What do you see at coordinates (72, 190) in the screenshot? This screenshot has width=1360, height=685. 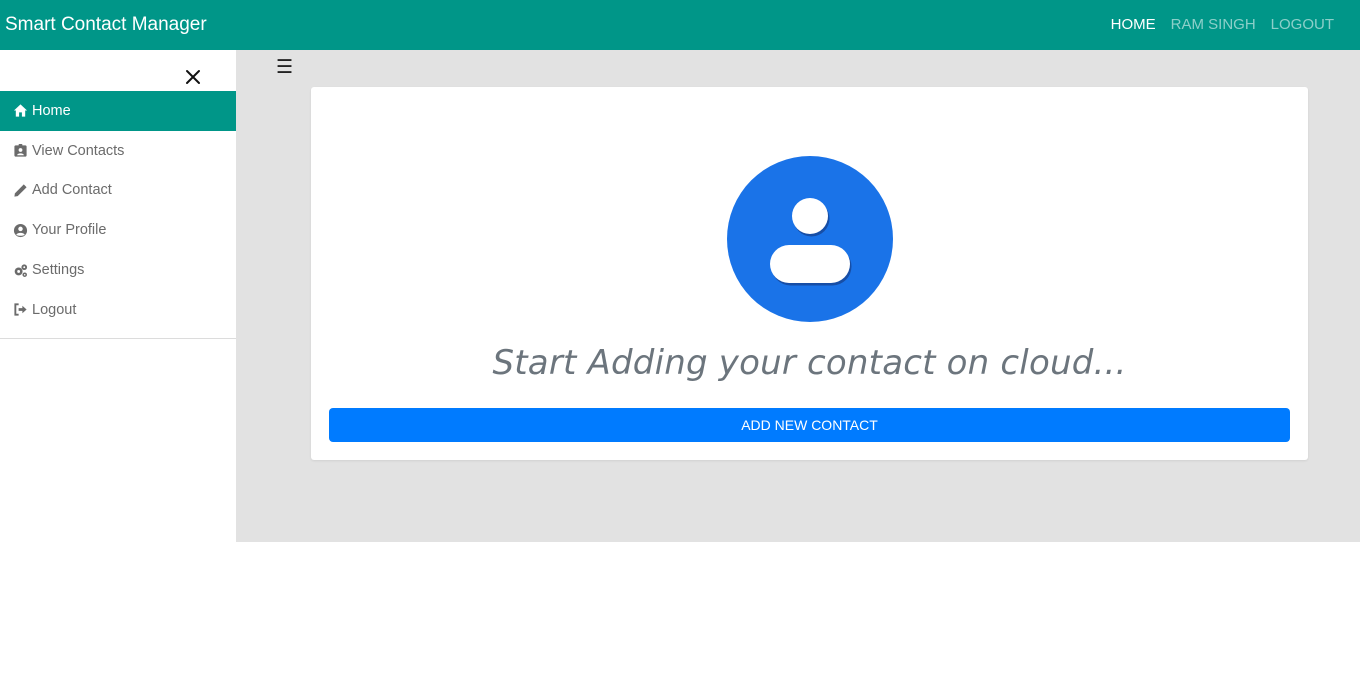 I see `sidebar-item-label: Add Contact` at bounding box center [72, 190].